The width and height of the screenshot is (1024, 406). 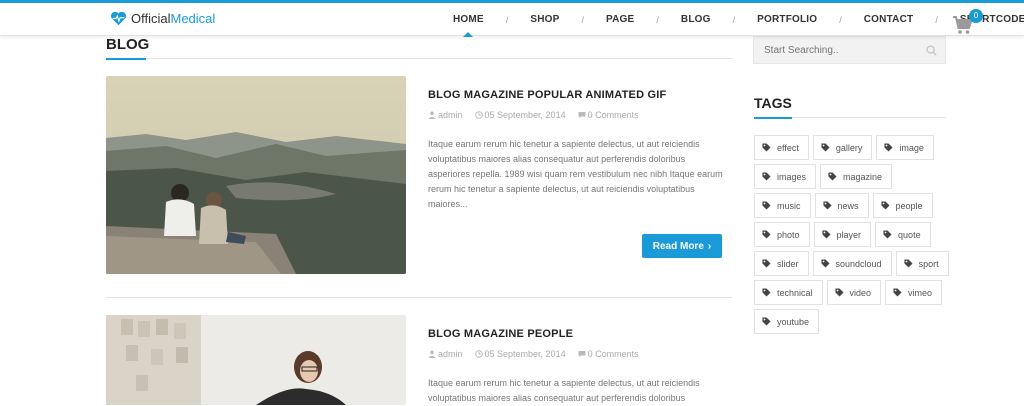 I want to click on tag-label: news, so click(x=848, y=205).